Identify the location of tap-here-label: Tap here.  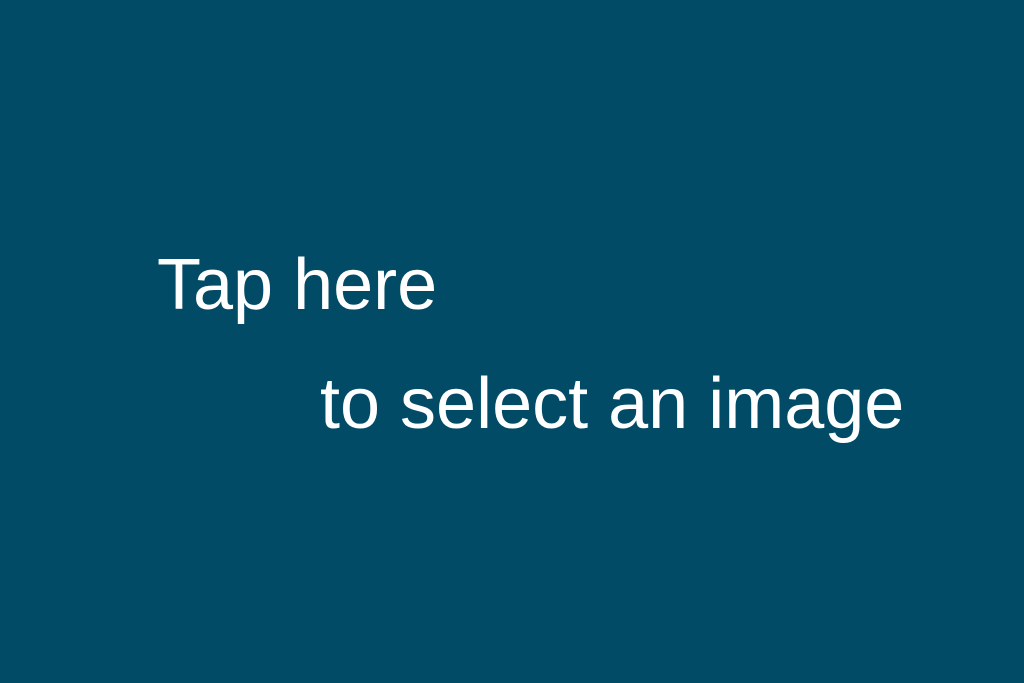
(297, 285).